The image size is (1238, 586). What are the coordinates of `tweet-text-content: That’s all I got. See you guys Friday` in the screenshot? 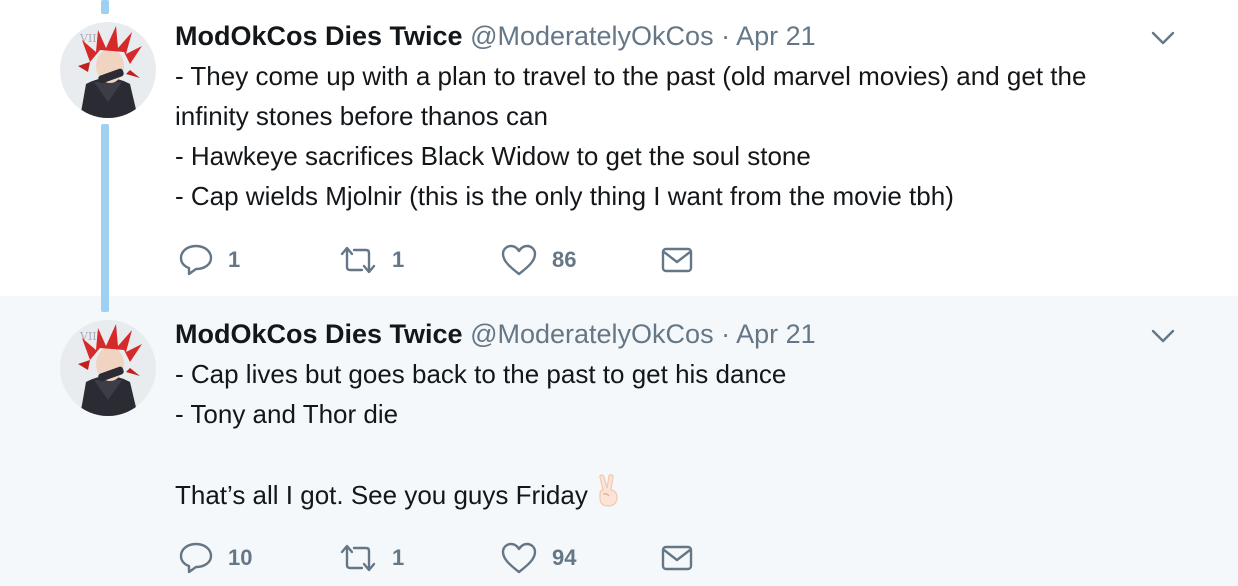 It's located at (381, 495).